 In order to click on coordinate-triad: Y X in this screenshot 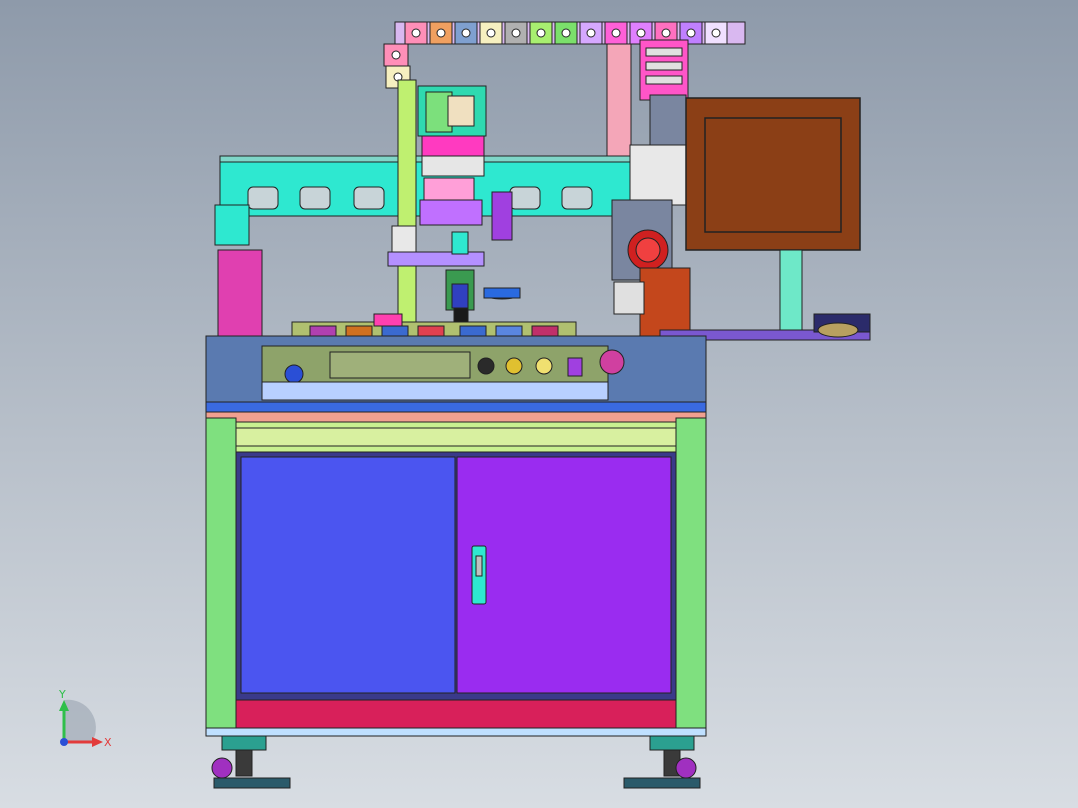, I will do `click(85, 718)`.